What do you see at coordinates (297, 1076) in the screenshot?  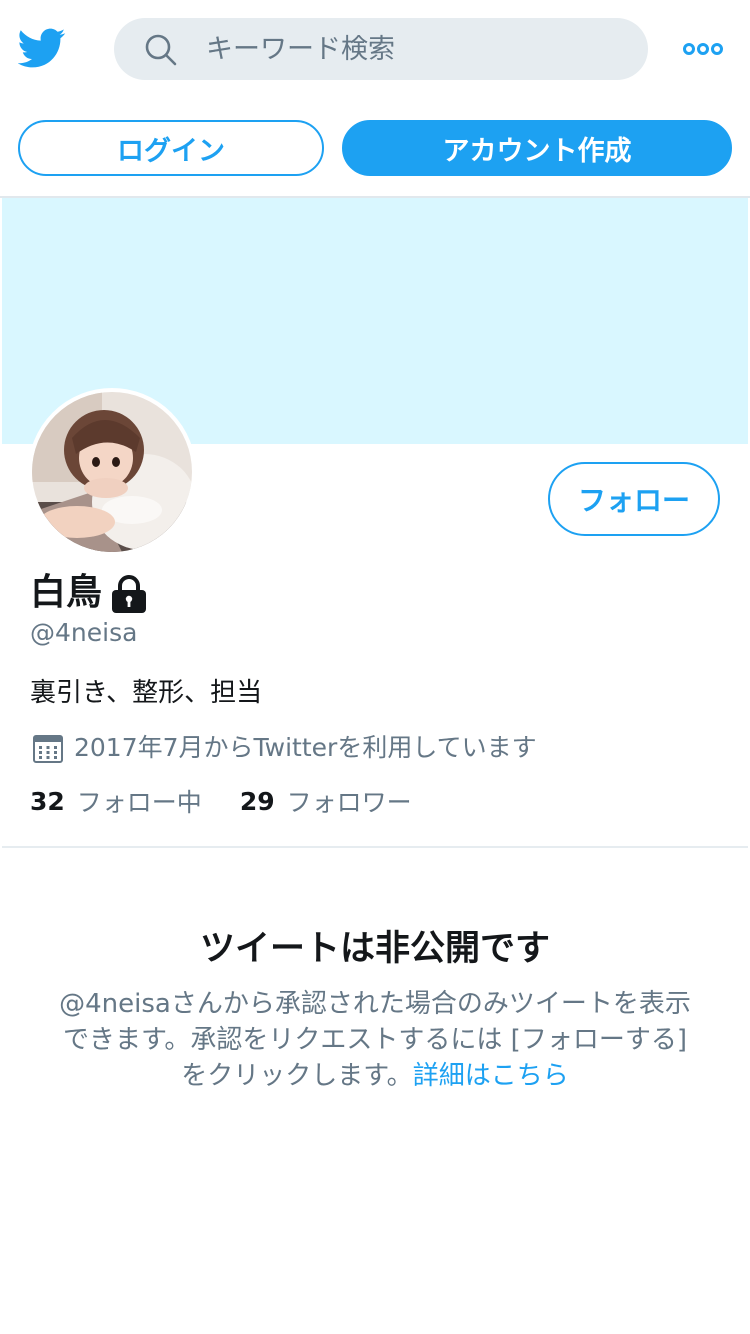 I see `protected-message-line3: をクリックします。` at bounding box center [297, 1076].